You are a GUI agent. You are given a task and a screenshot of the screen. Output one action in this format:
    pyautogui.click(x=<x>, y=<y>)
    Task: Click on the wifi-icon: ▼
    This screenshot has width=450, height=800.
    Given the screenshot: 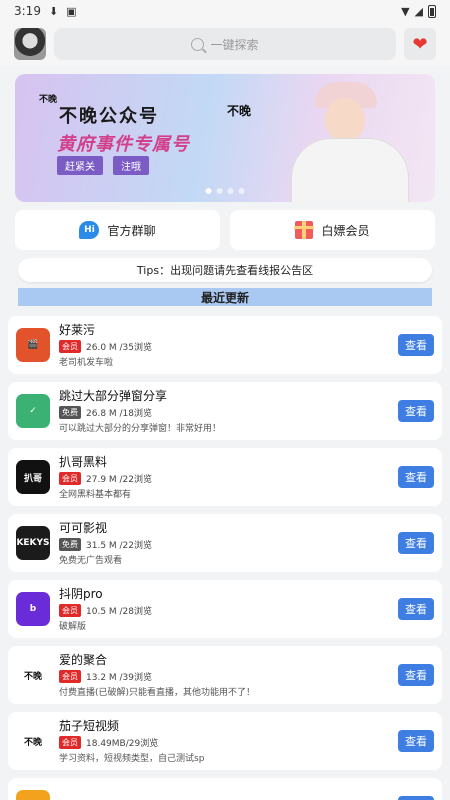 What is the action you would take?
    pyautogui.click(x=405, y=11)
    